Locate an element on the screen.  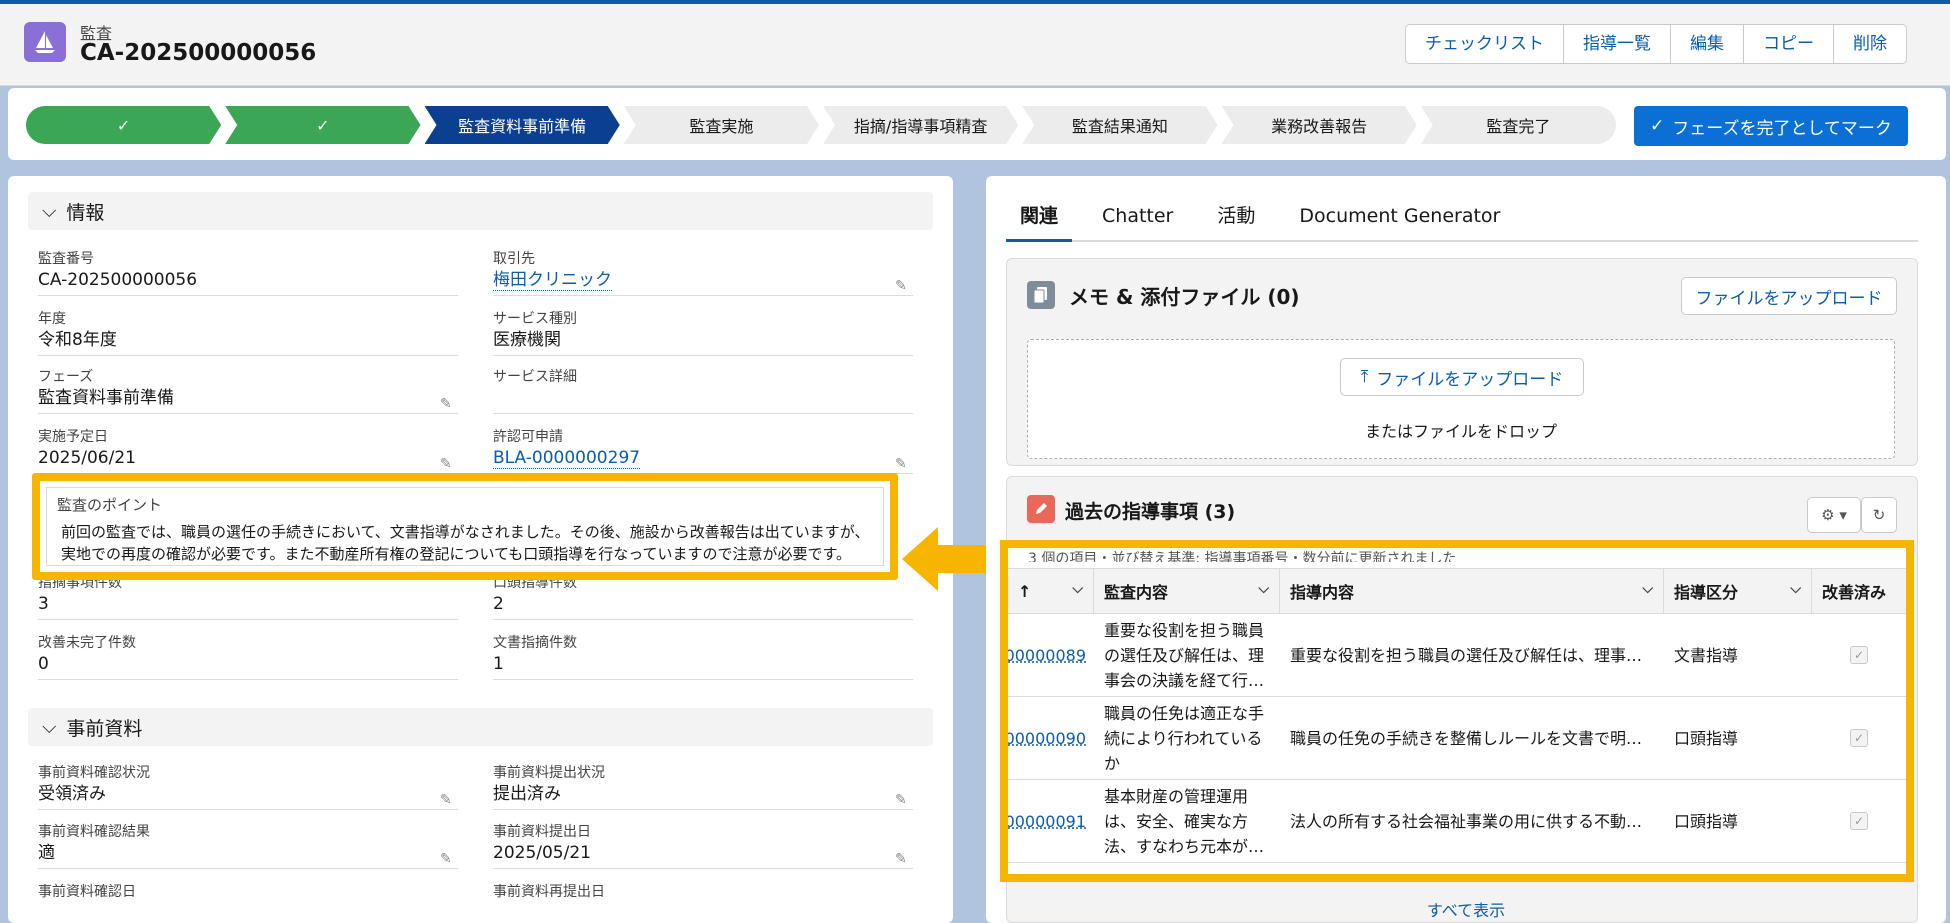
gear-icon: ⚙ ▾ is located at coordinates (1834, 515).